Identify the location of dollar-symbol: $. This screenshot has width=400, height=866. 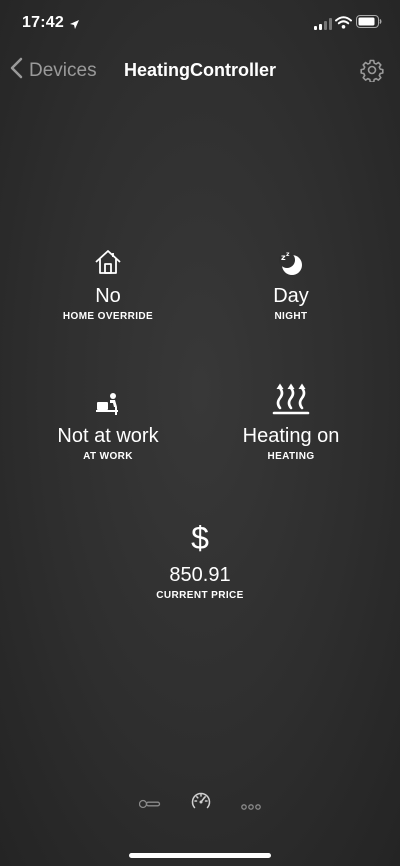
(200, 538).